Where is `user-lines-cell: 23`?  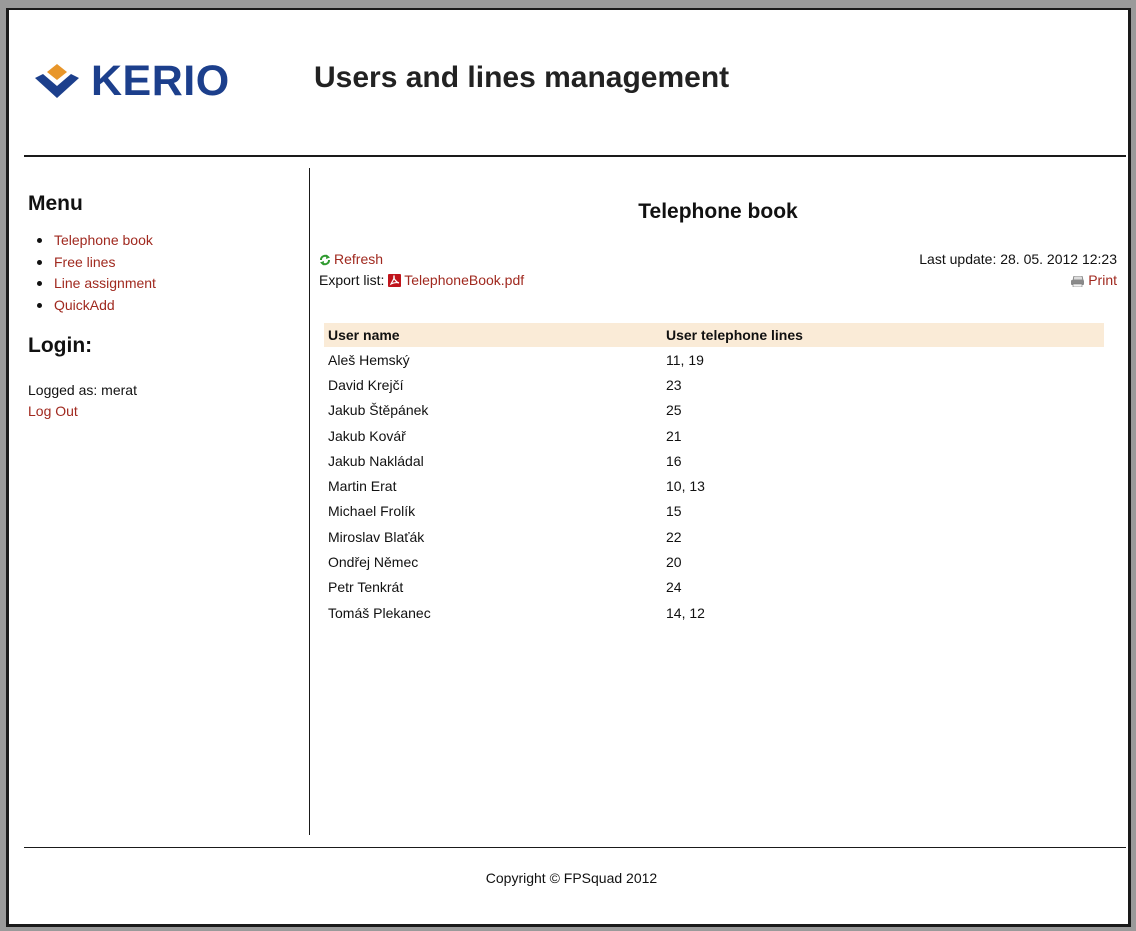
user-lines-cell: 23 is located at coordinates (674, 384).